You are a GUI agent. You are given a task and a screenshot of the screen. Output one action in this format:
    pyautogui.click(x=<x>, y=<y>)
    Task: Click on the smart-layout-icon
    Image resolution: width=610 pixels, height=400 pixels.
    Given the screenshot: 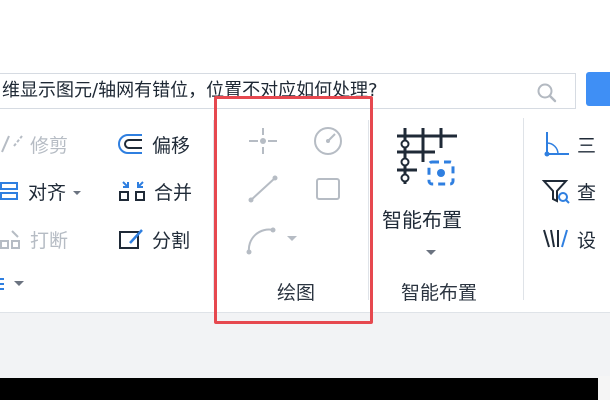 What is the action you would take?
    pyautogui.click(x=428, y=157)
    